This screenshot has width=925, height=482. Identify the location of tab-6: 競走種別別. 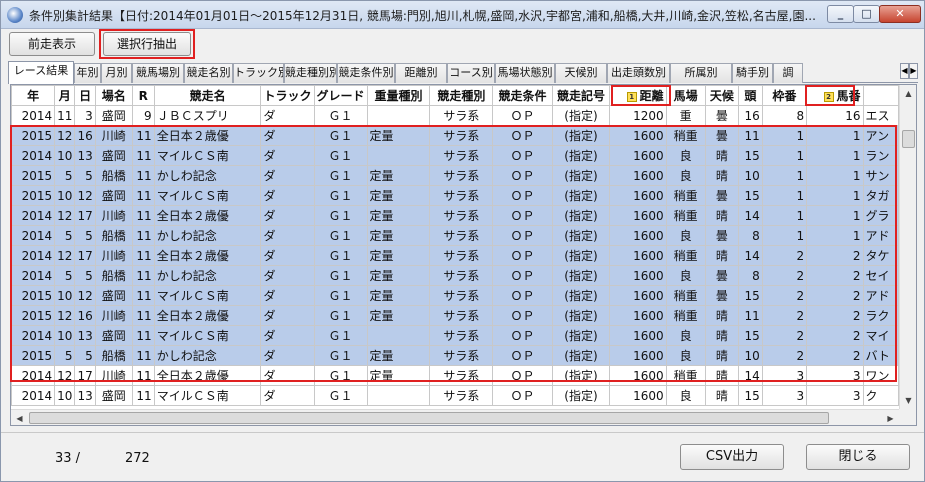
(310, 73).